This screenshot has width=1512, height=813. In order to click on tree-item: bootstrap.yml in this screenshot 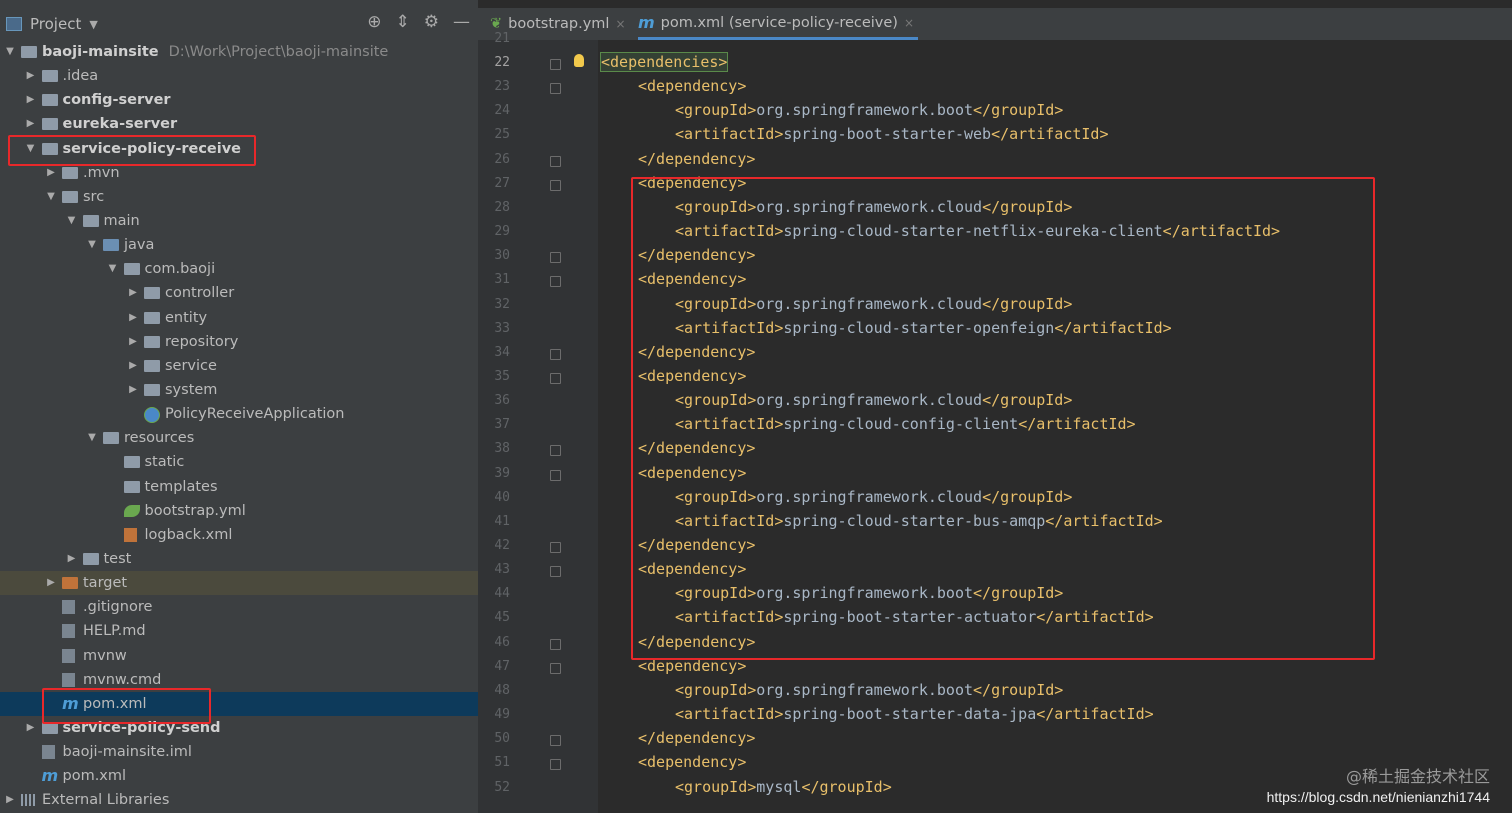, I will do `click(239, 511)`.